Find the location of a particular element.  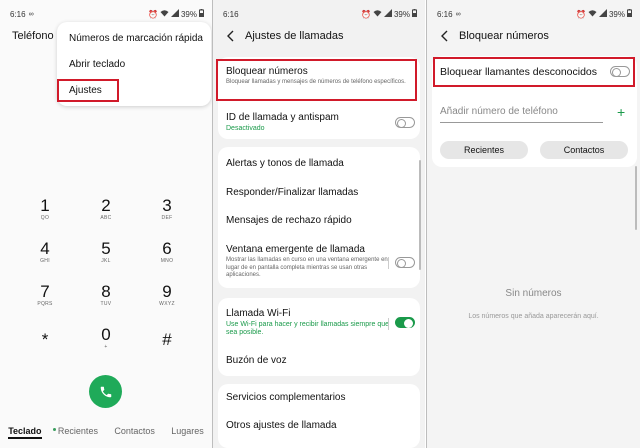

answer-end-item: Responder/Finalizar llamadas is located at coordinates (319, 192).